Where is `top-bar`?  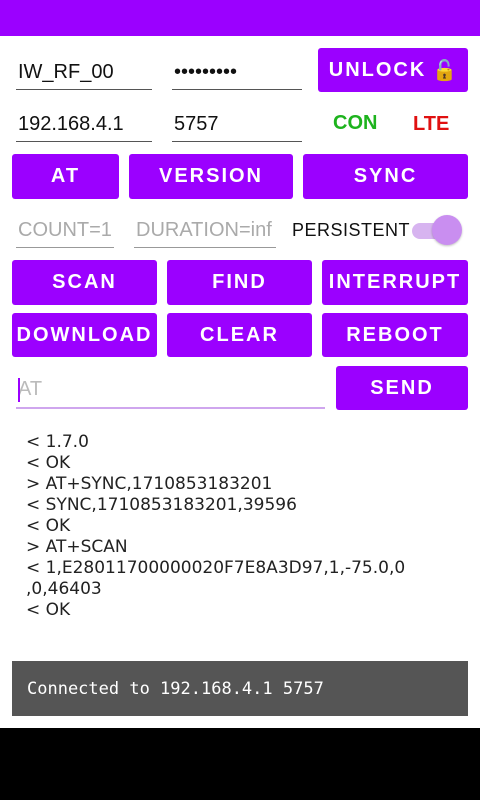
top-bar is located at coordinates (240, 18).